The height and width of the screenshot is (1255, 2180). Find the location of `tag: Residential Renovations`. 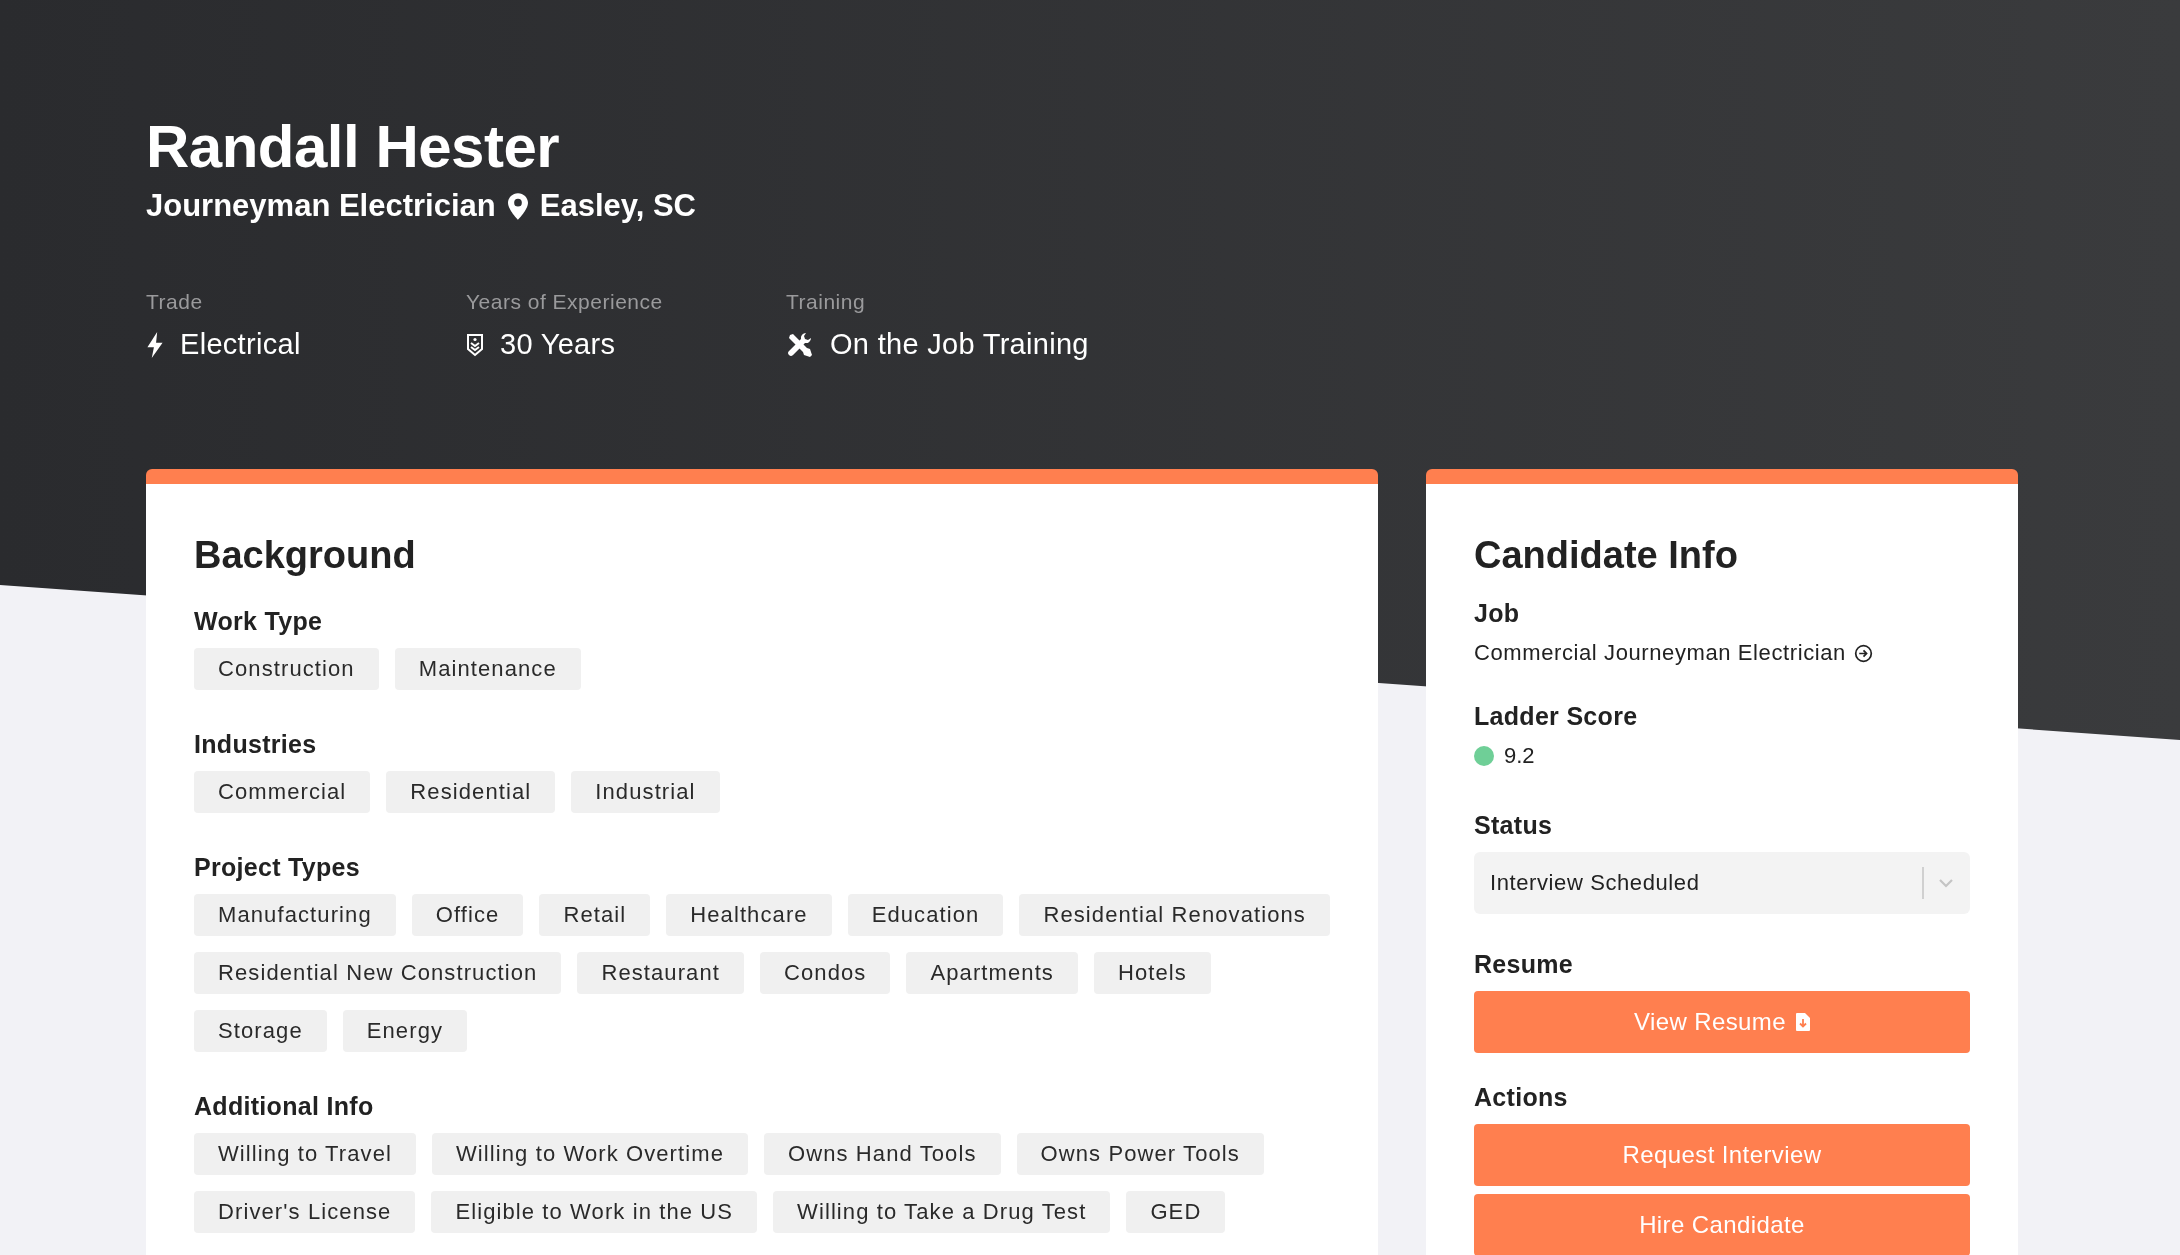

tag: Residential Renovations is located at coordinates (1174, 915).